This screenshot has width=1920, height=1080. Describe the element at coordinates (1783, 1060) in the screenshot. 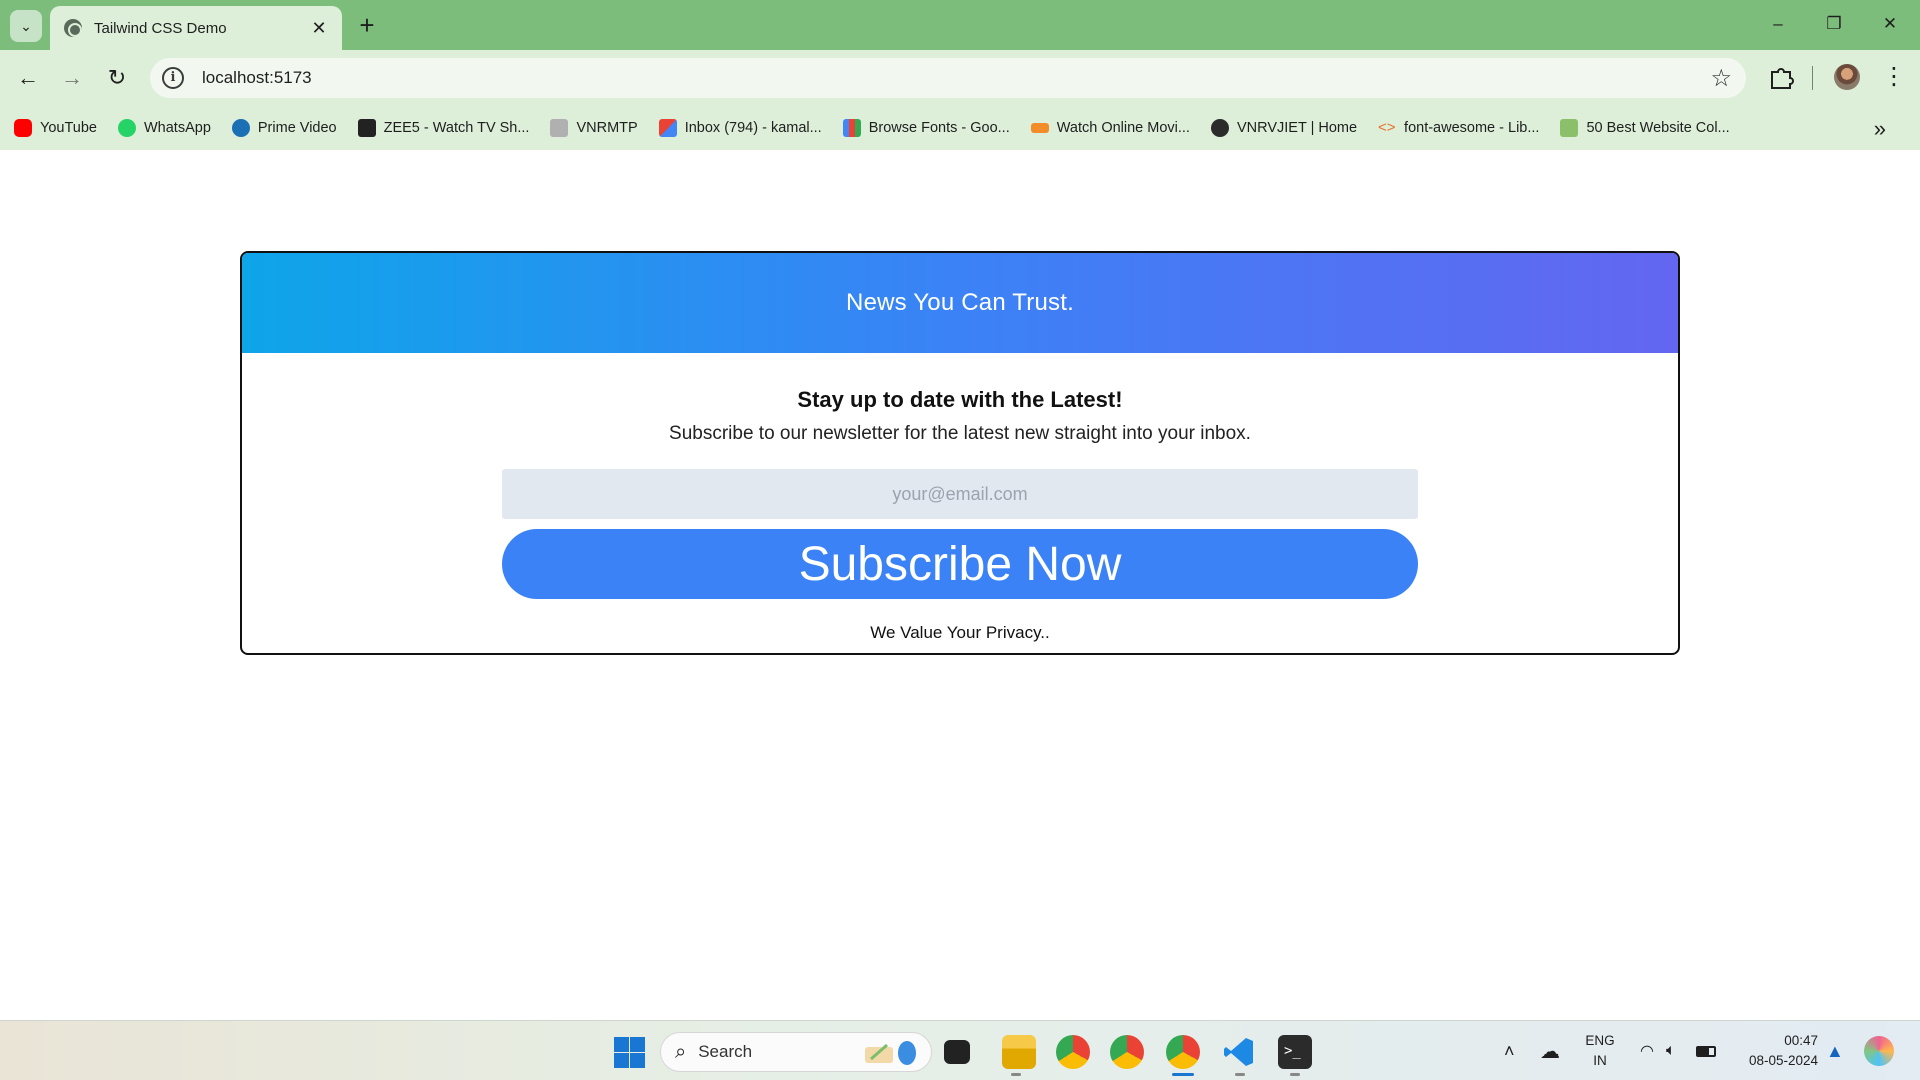

I see `clock-date: 08-05-2024` at that location.